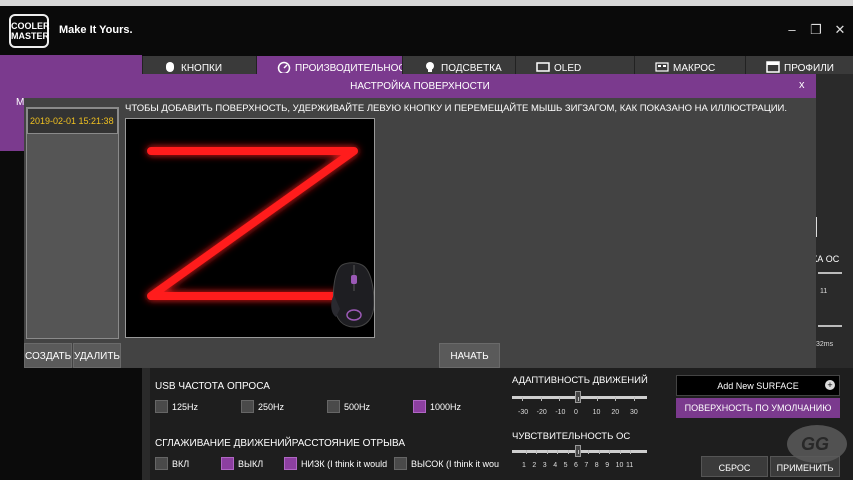  I want to click on checkbox-250hz, so click(247, 406).